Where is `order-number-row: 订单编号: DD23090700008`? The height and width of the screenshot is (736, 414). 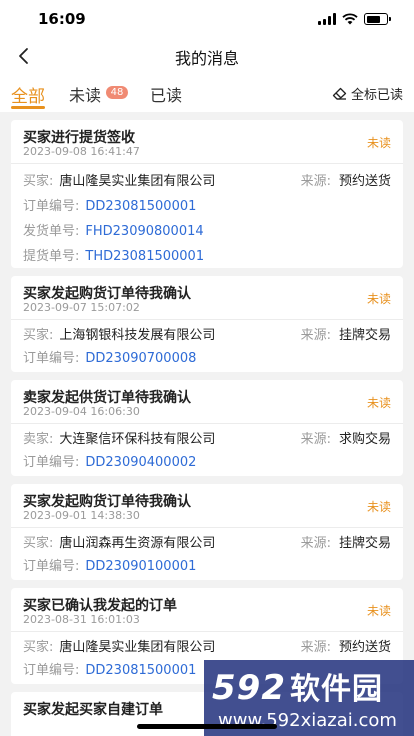 order-number-row: 订单编号: DD23090700008 is located at coordinates (109, 359).